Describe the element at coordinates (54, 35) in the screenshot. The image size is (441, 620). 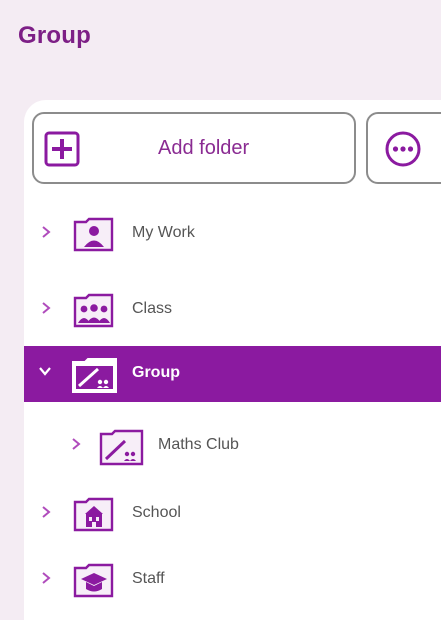
I see `page-title: Group` at that location.